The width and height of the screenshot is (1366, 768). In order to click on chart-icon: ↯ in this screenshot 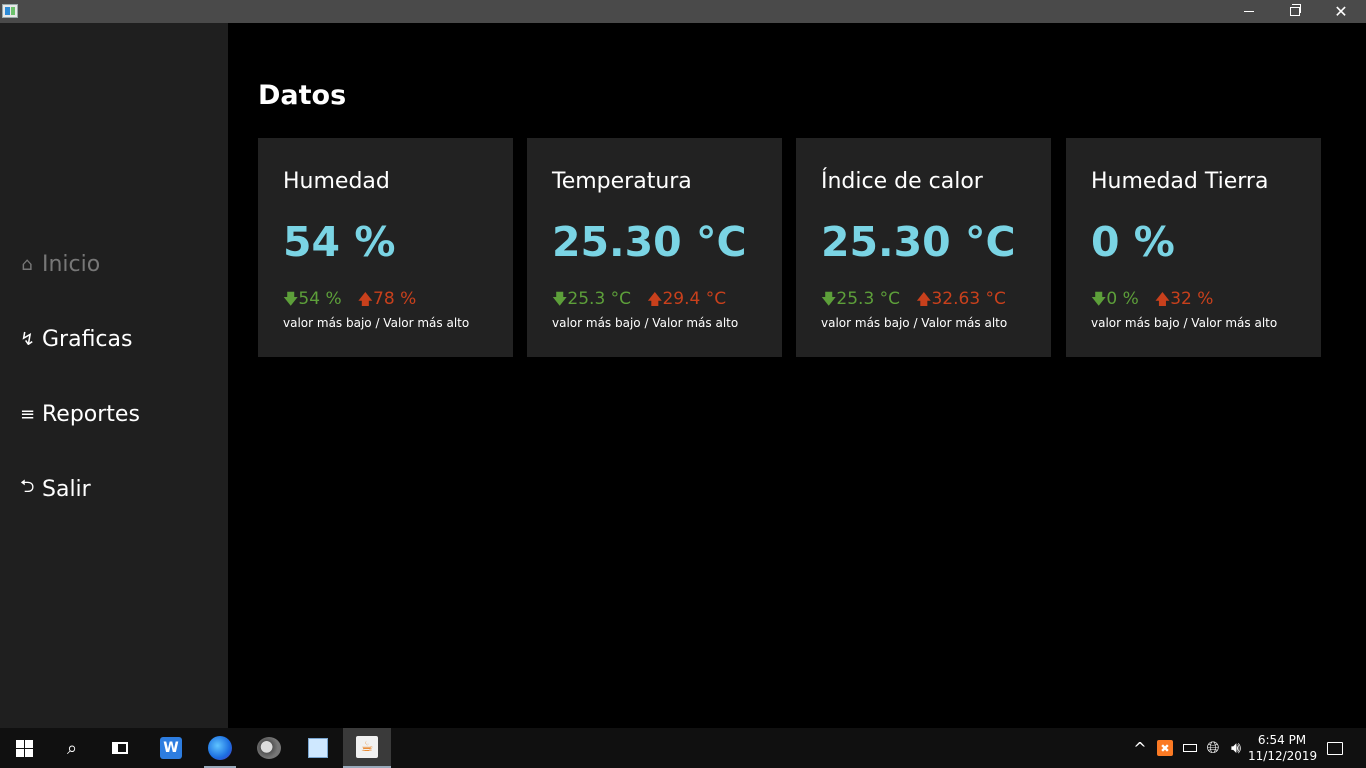, I will do `click(28, 339)`.